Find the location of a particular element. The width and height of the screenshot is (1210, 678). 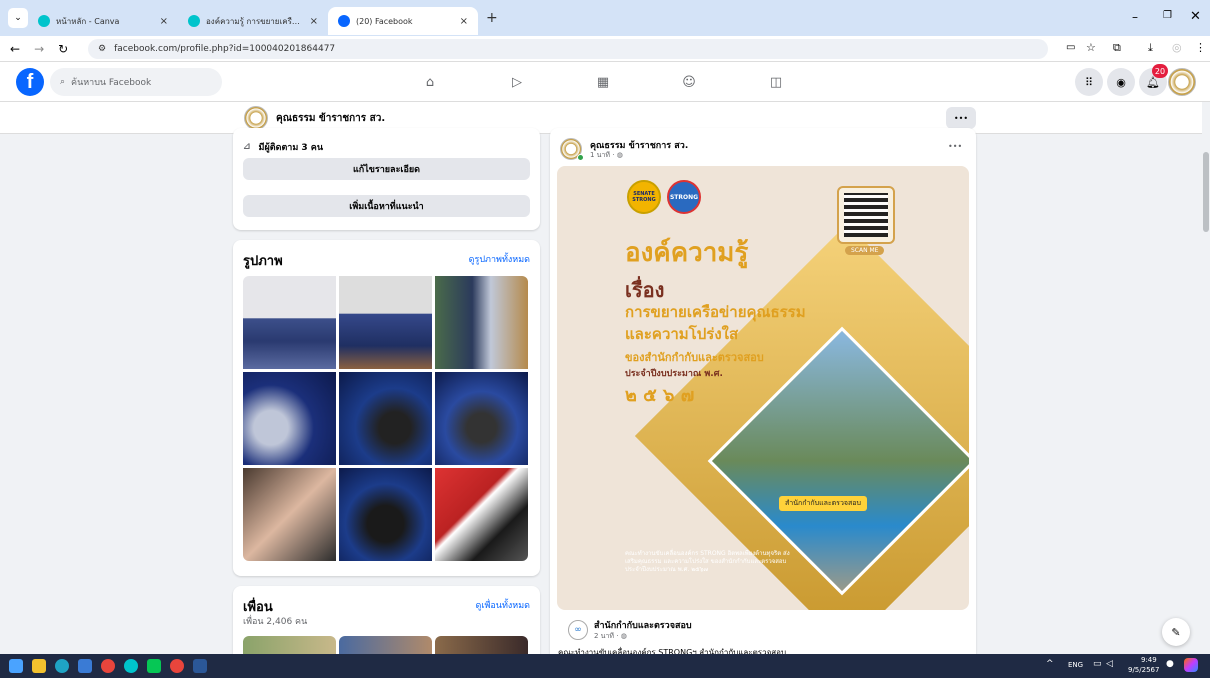

clock-time: 9:49 is located at coordinates (1149, 660).